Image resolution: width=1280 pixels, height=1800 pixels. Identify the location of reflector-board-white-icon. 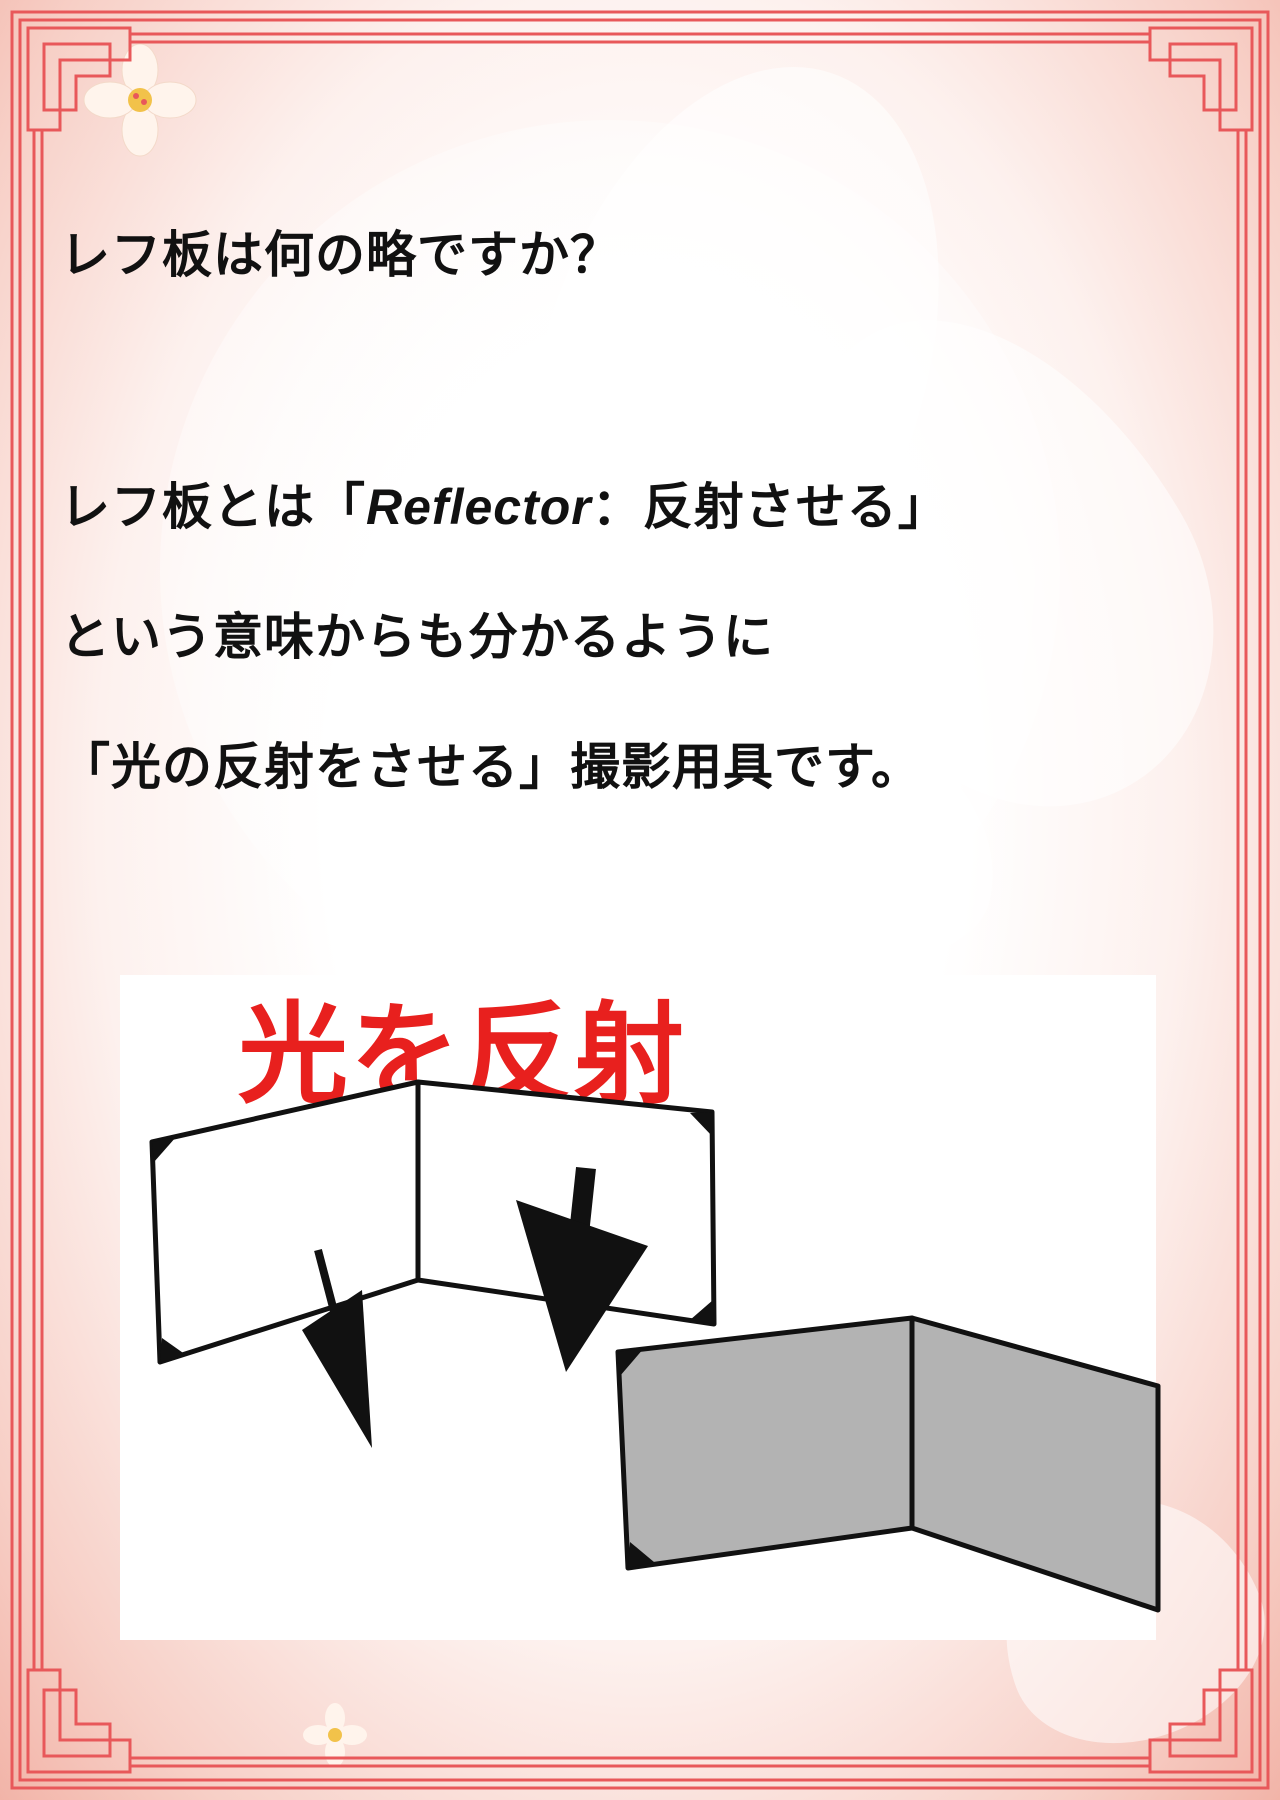
(433, 1222).